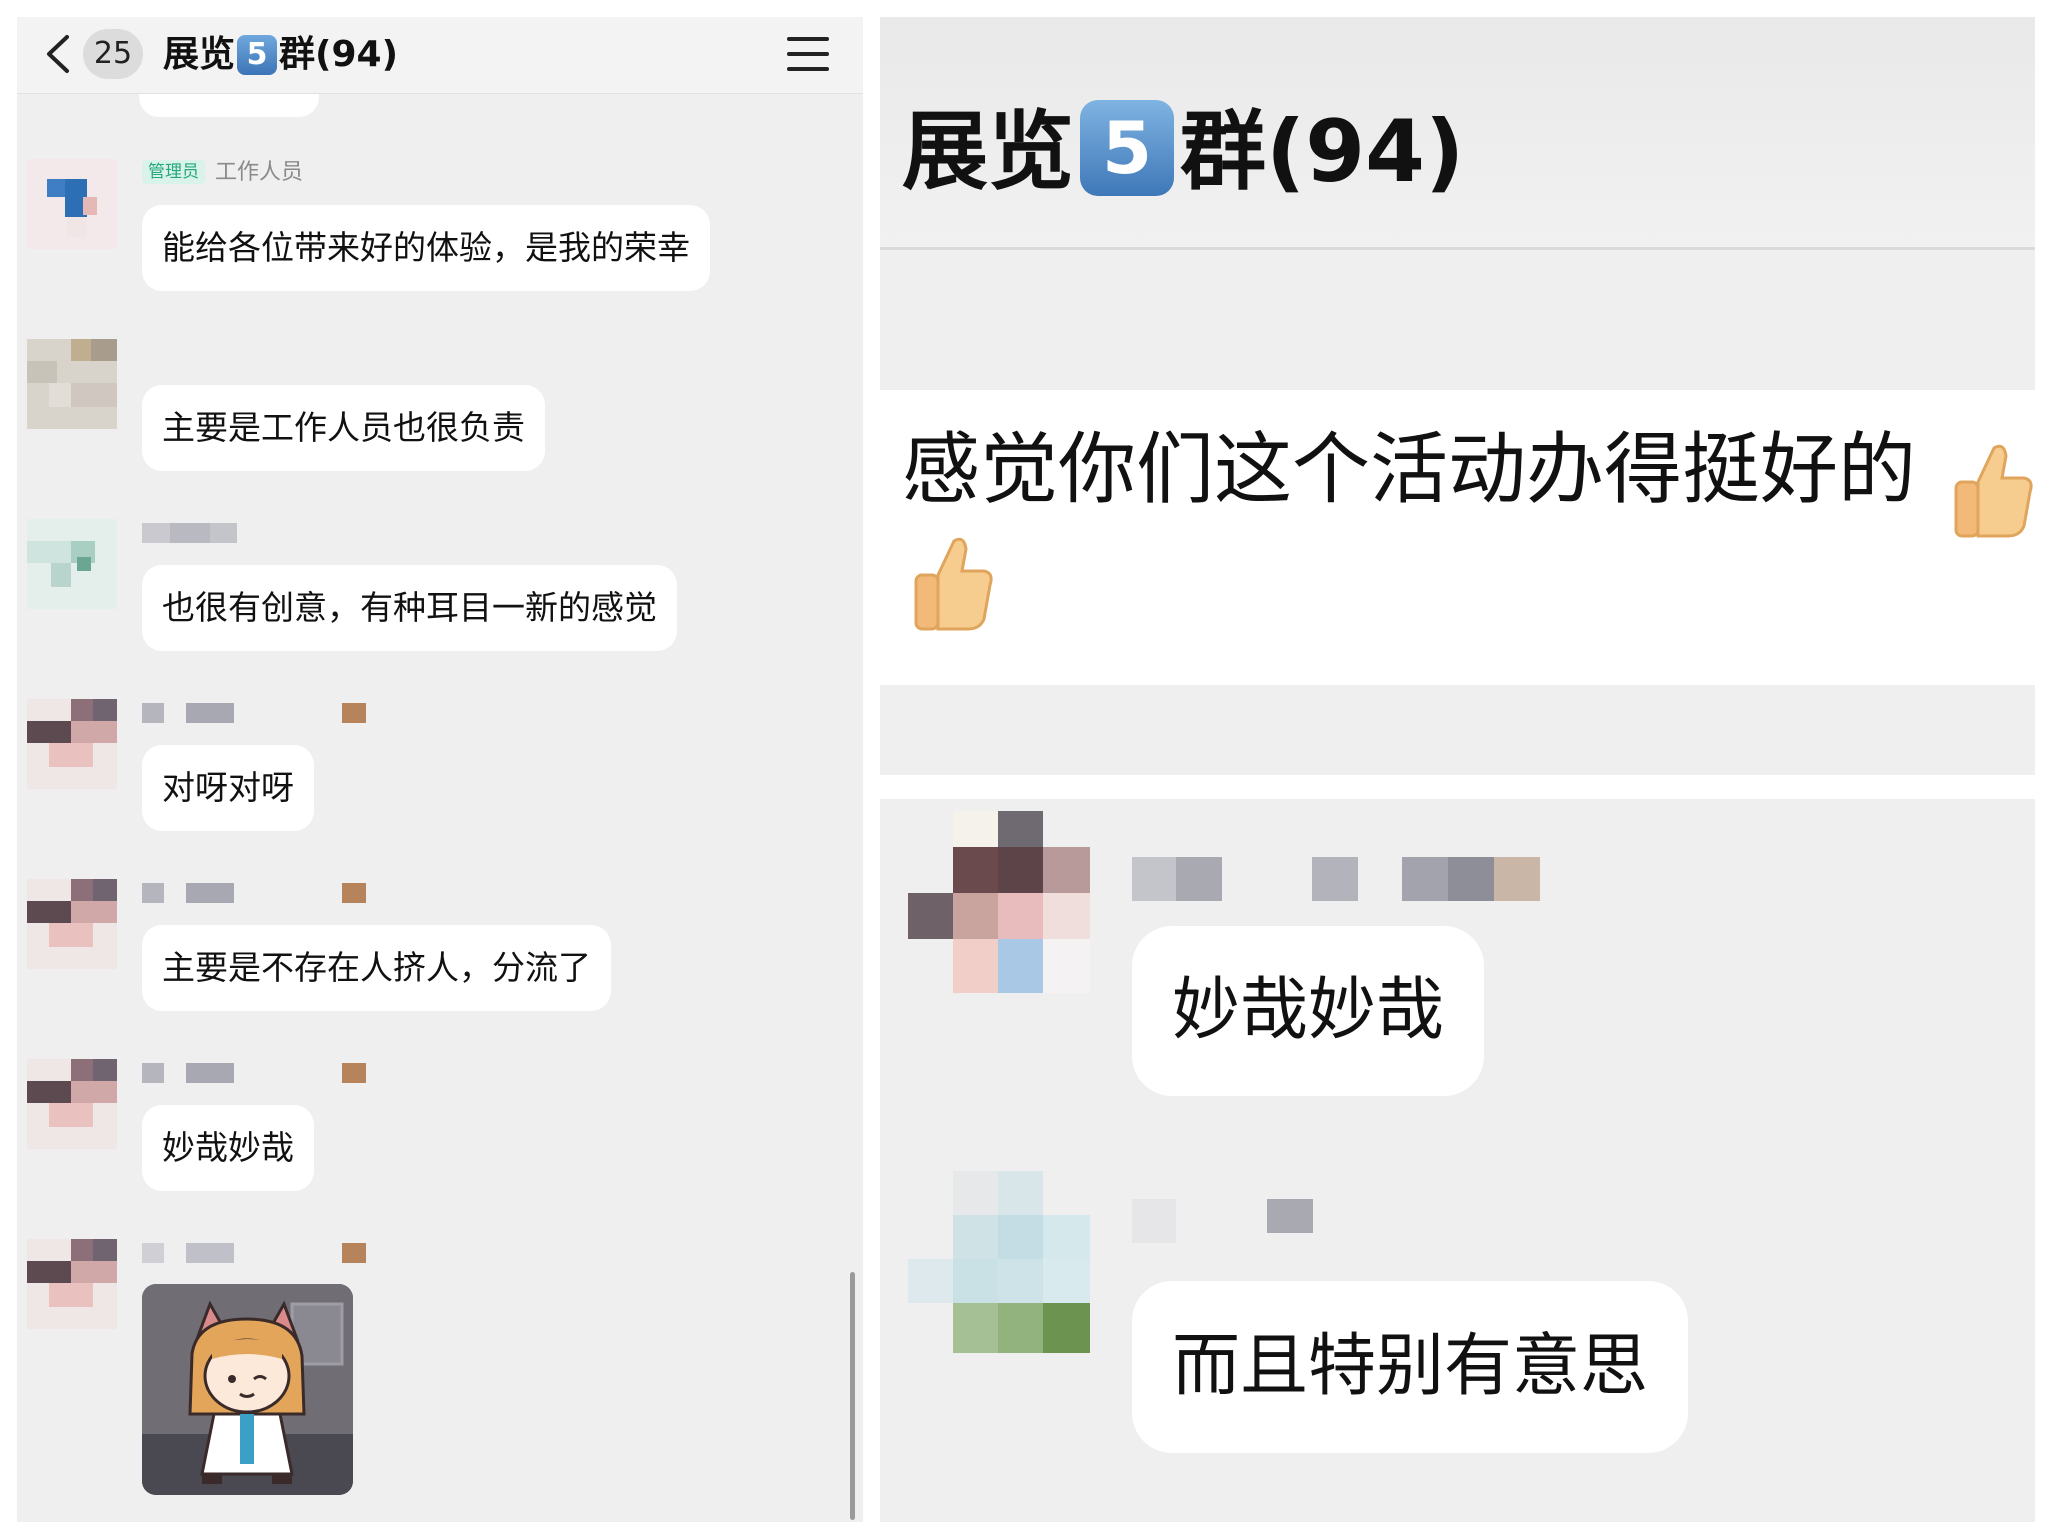  What do you see at coordinates (113, 54) in the screenshot?
I see `unread-count-badge: 25` at bounding box center [113, 54].